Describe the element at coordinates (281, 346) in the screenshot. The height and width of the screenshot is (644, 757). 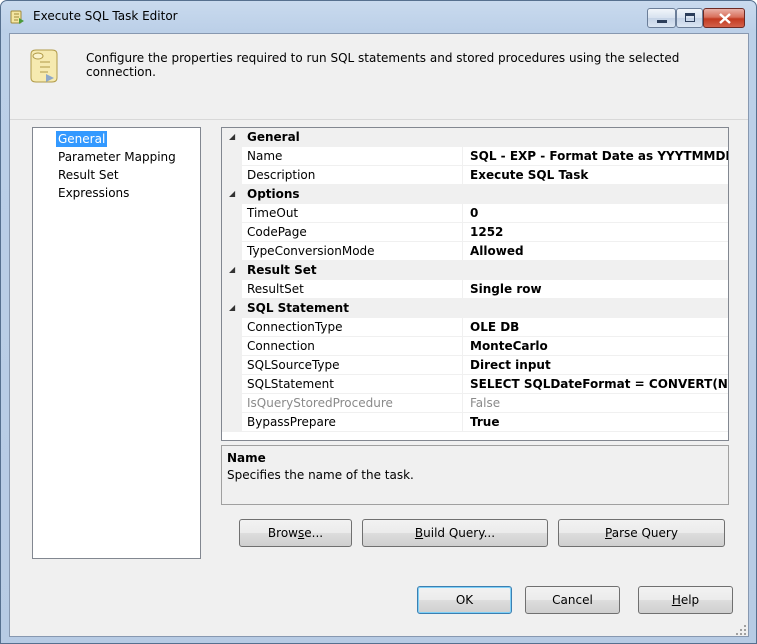
I see `property-name: Connection` at that location.